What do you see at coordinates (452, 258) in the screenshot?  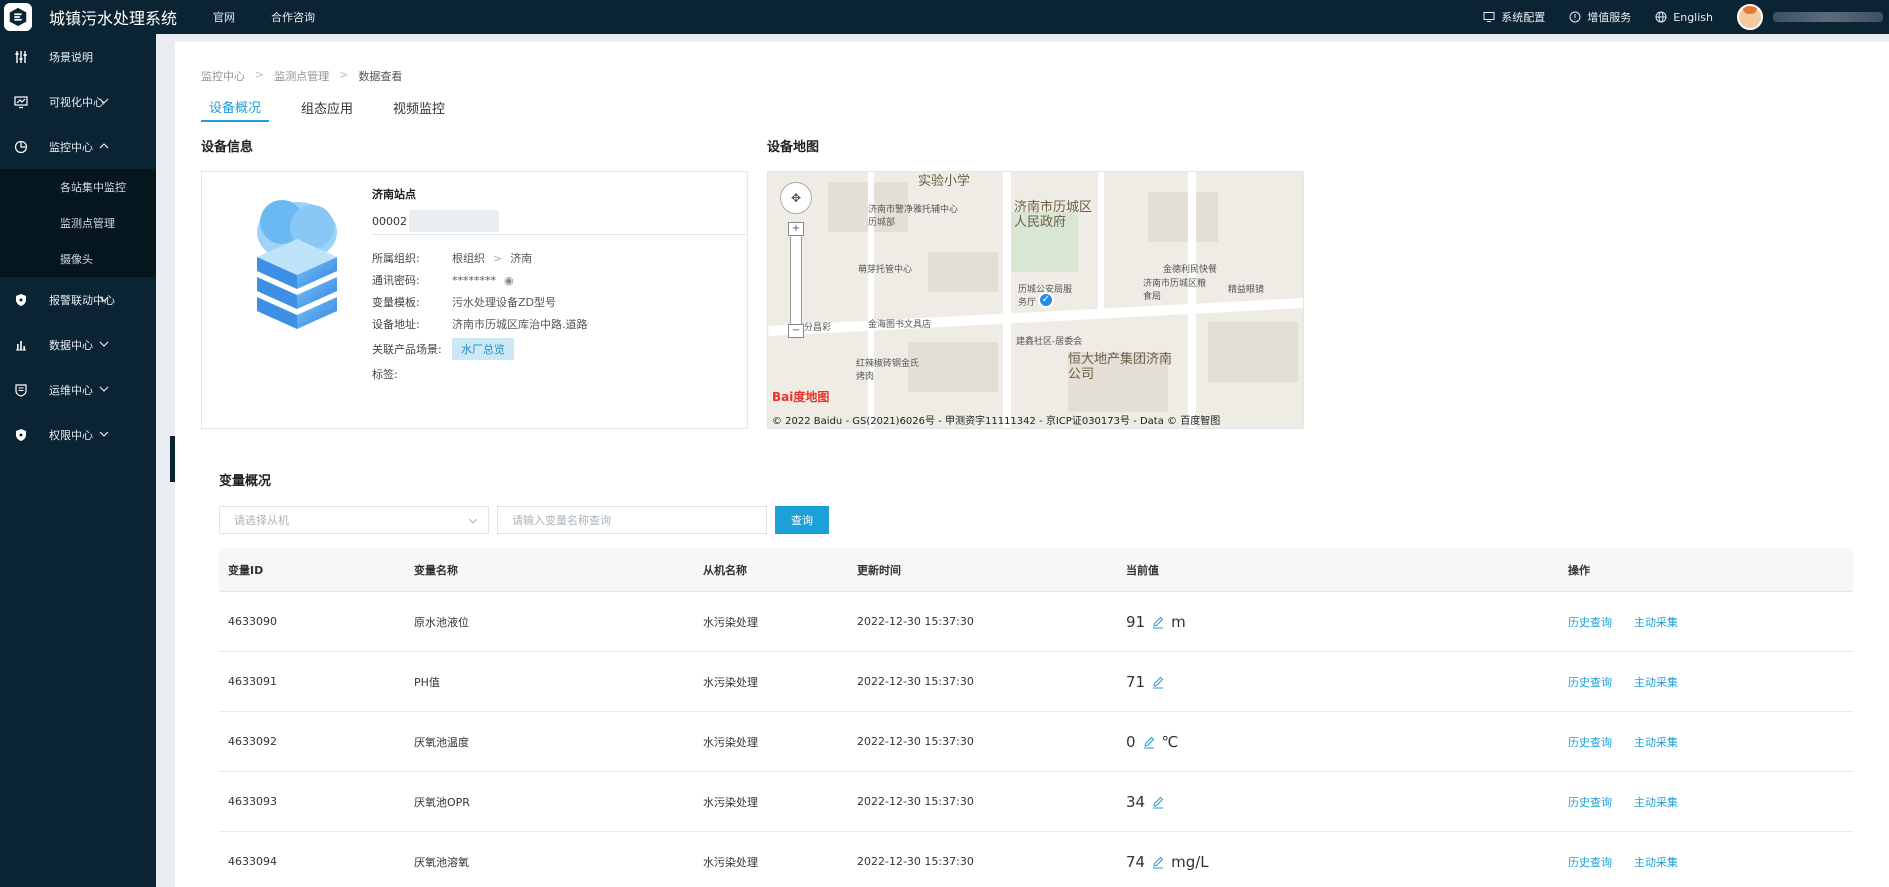 I see `field-organization: 所属组织: 根组织 > 济南` at bounding box center [452, 258].